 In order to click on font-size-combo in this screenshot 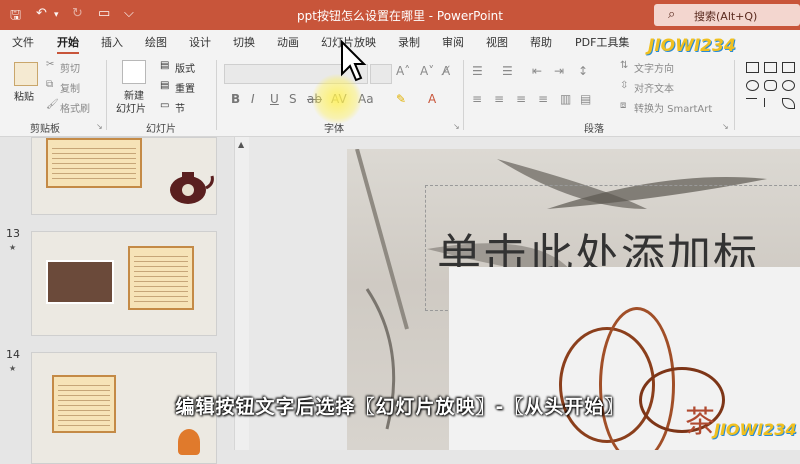, I will do `click(381, 74)`.